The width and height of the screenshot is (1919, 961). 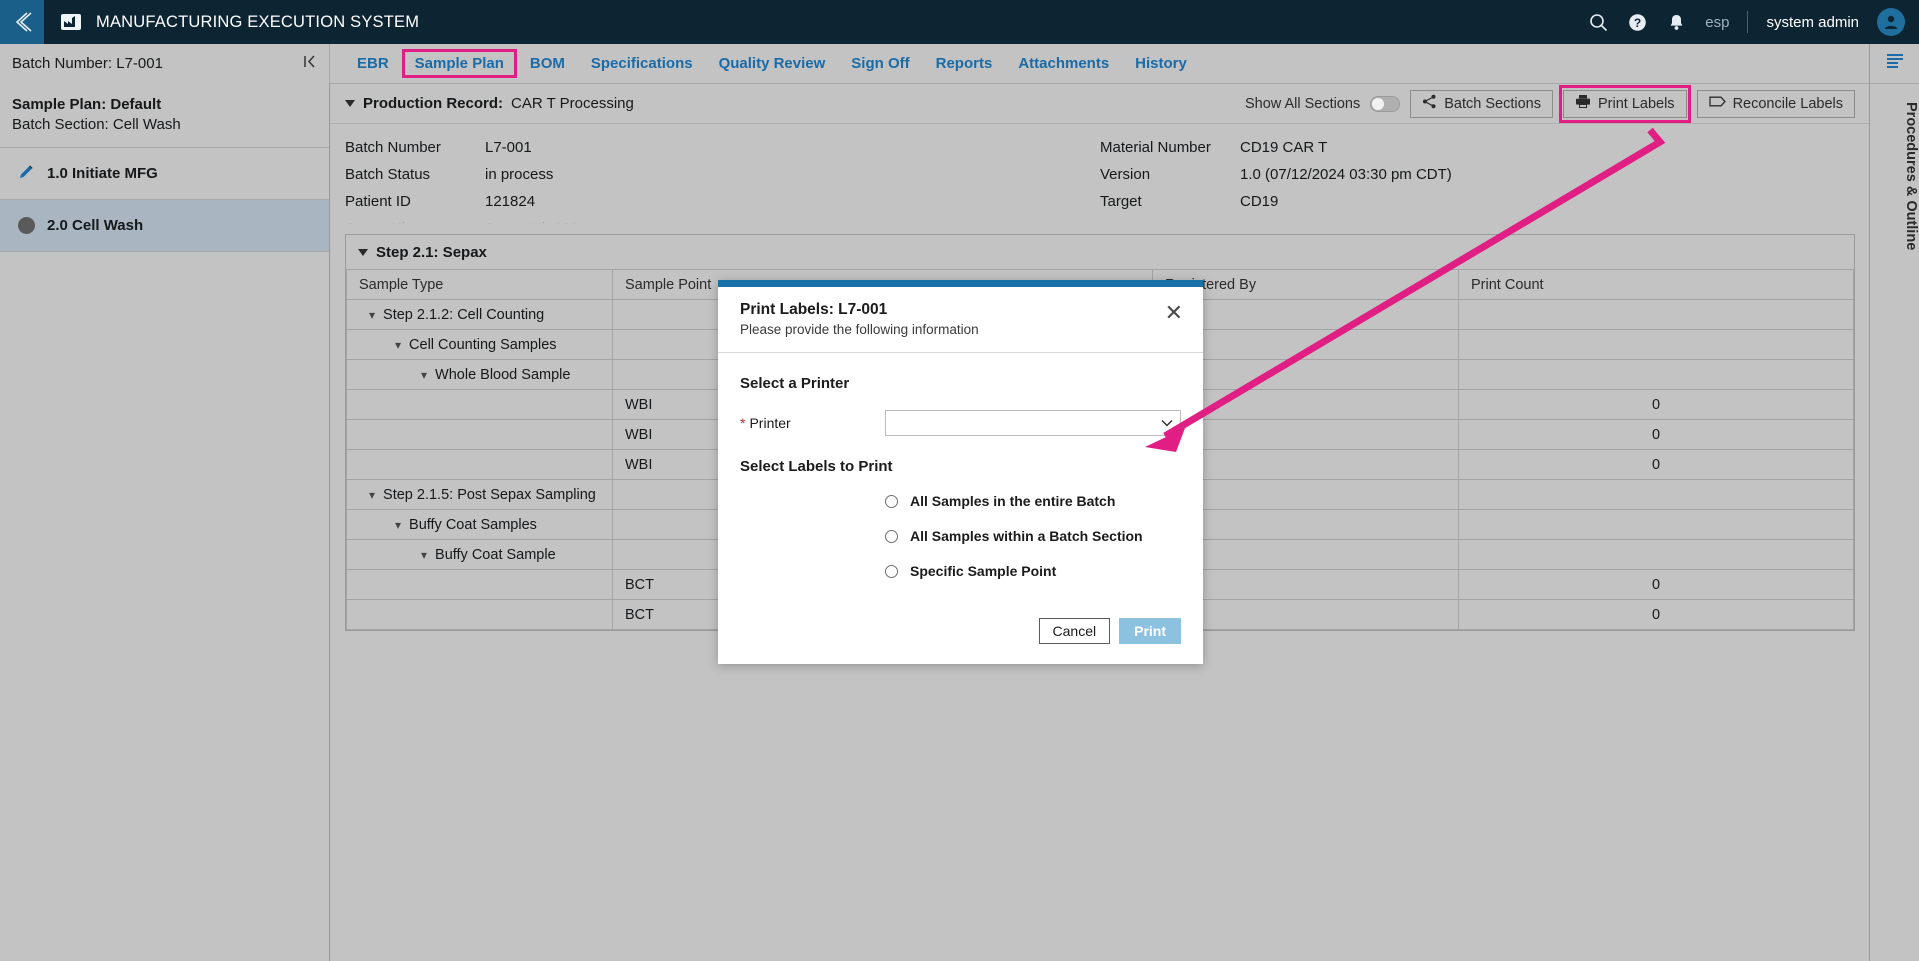 What do you see at coordinates (164, 226) in the screenshot?
I see `sidebar-item-cell-wash: 2.0 Cell Wash` at bounding box center [164, 226].